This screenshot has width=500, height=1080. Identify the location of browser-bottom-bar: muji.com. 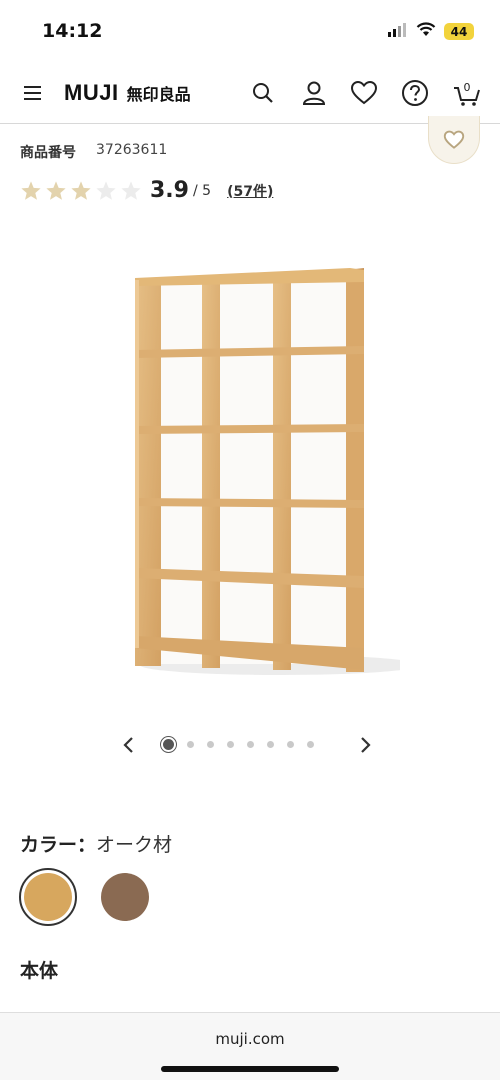
(250, 1046).